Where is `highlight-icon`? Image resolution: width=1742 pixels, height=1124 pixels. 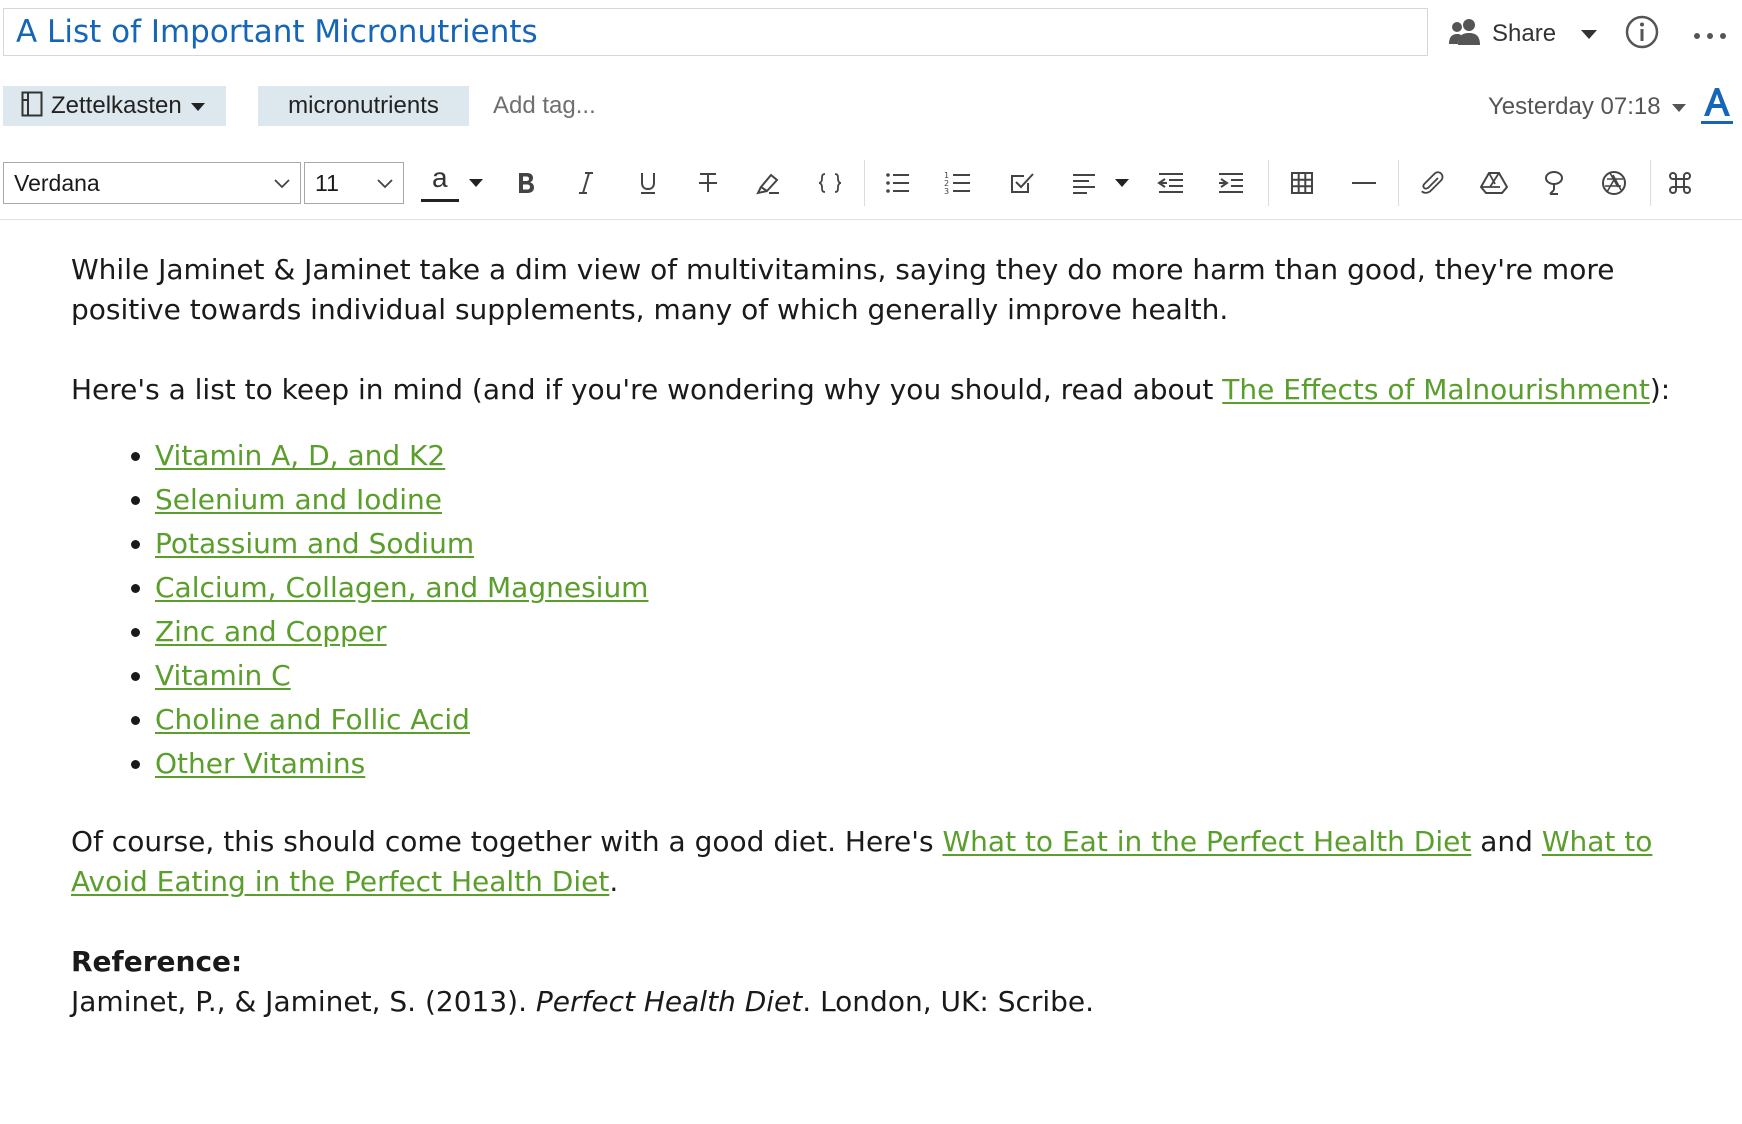 highlight-icon is located at coordinates (768, 183).